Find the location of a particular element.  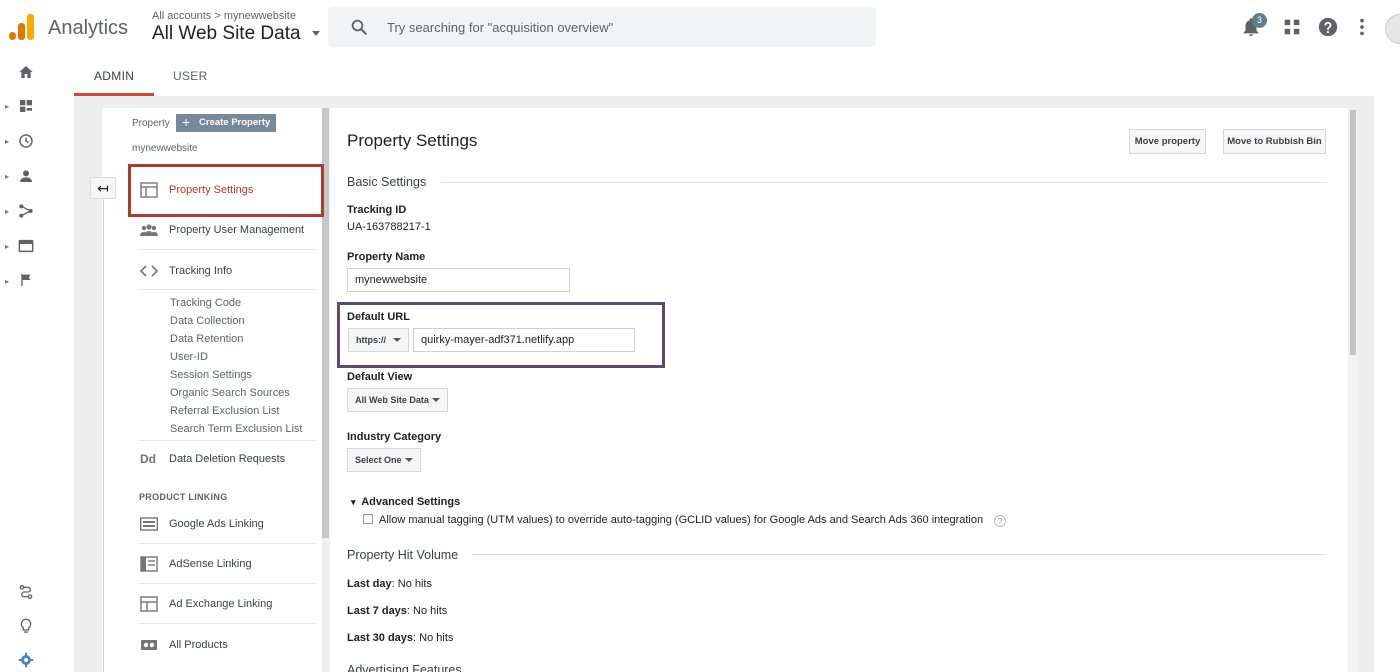

nav-label: Data Deletion Requests is located at coordinates (227, 459).